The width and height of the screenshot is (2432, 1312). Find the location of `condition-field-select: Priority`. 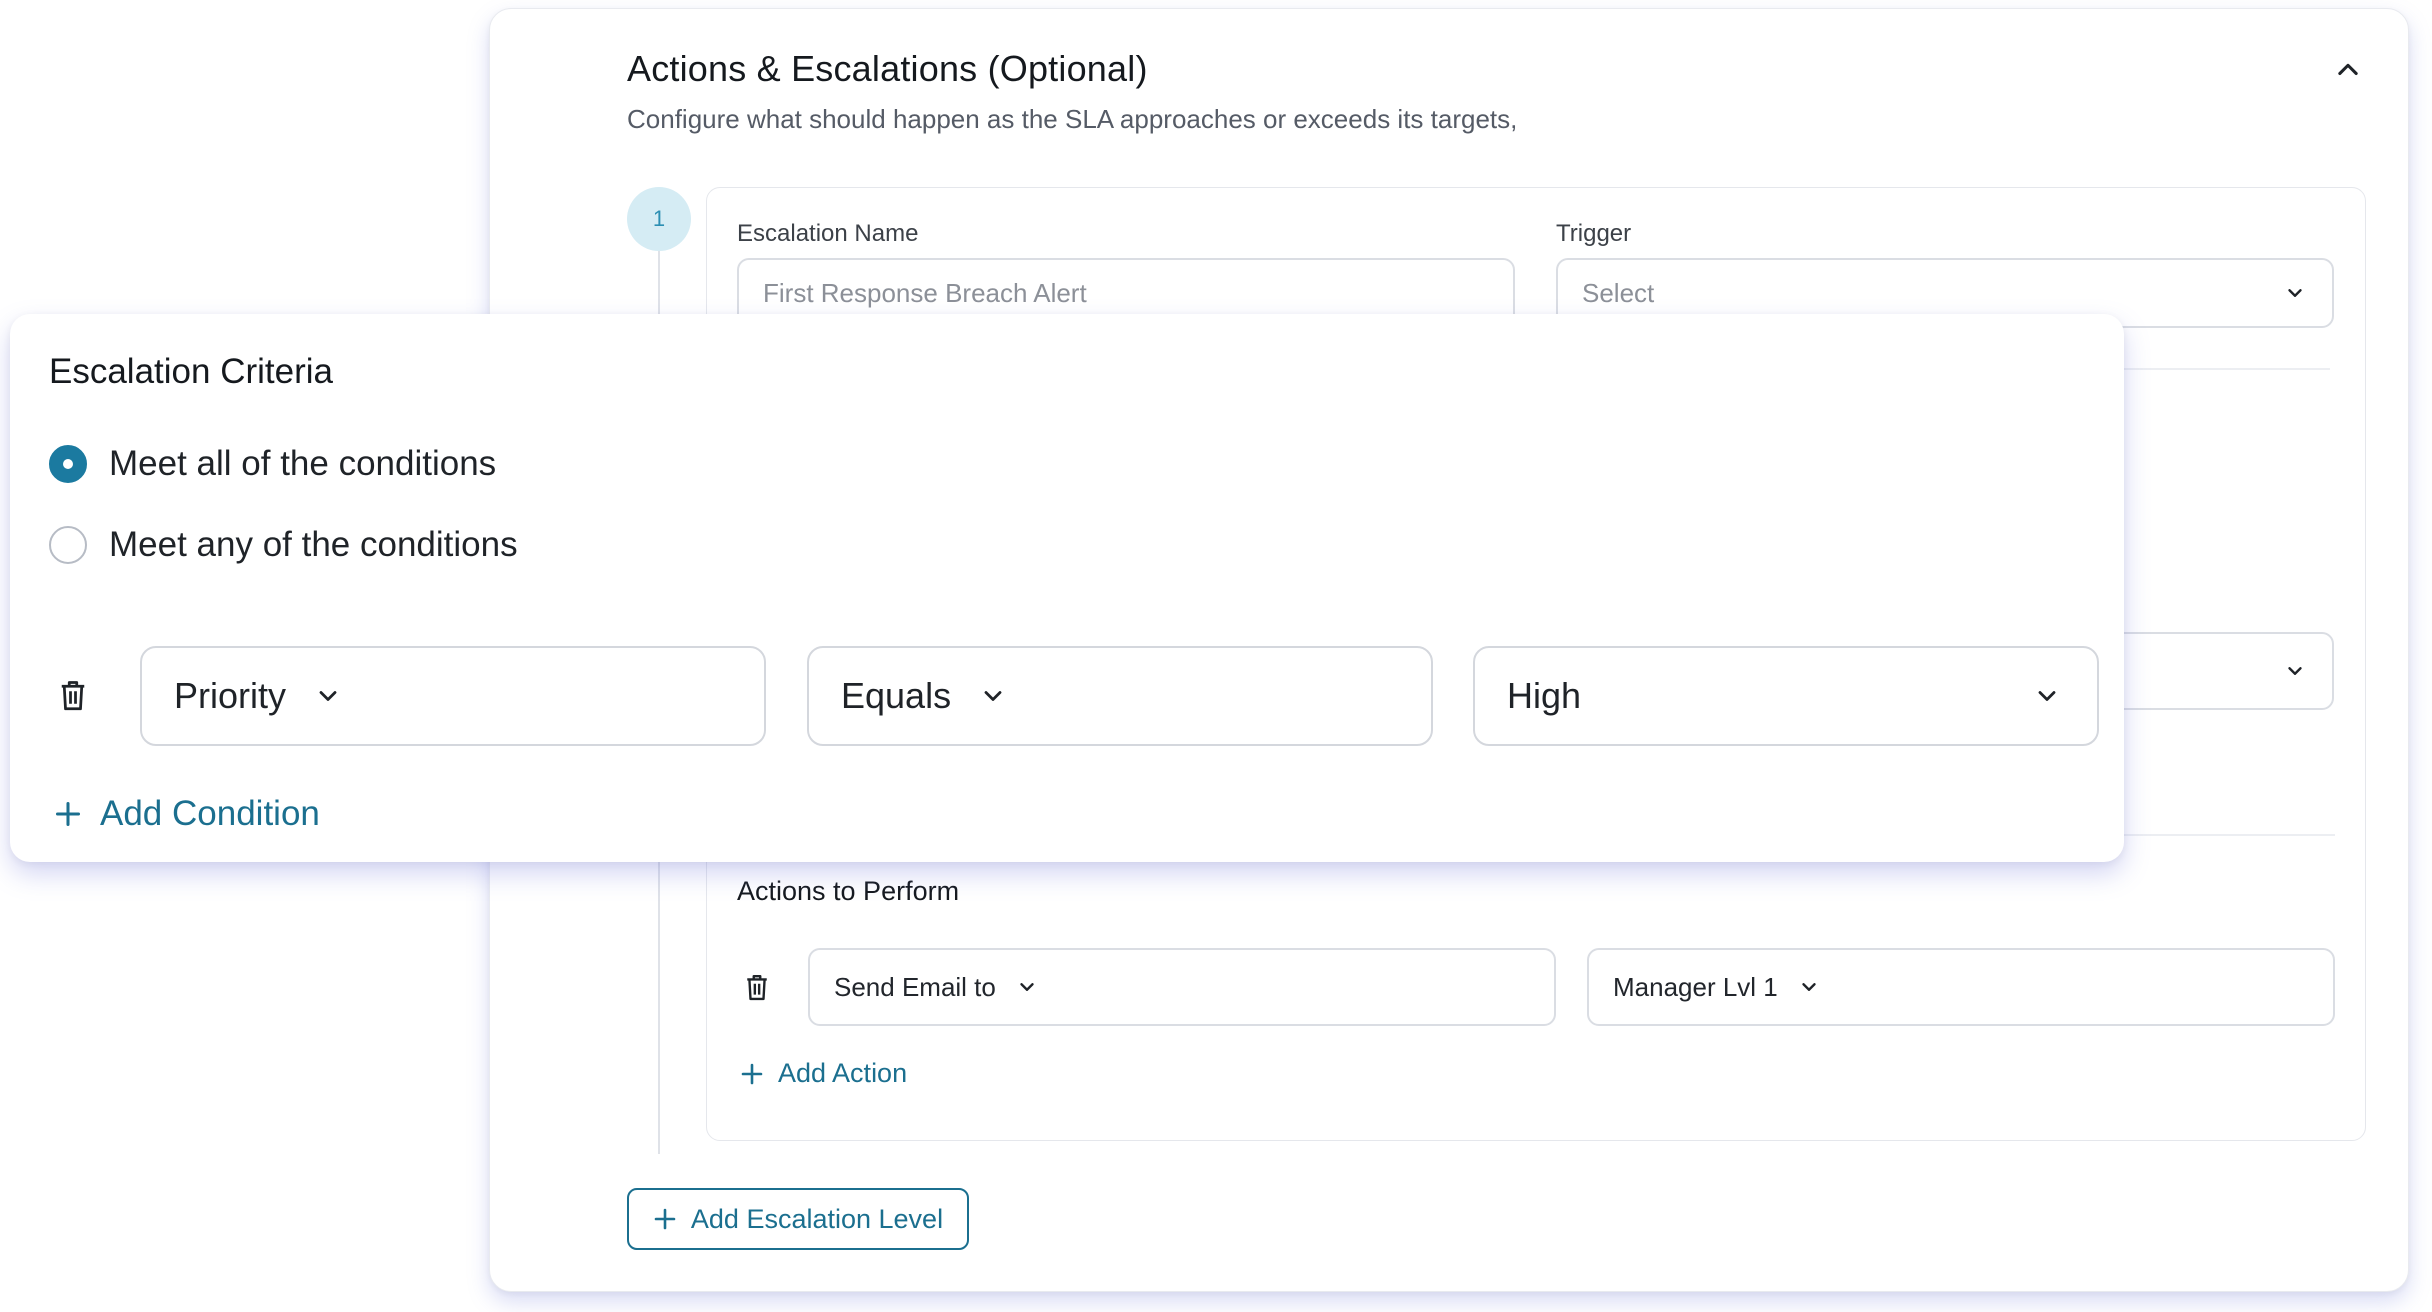

condition-field-select: Priority is located at coordinates (453, 696).